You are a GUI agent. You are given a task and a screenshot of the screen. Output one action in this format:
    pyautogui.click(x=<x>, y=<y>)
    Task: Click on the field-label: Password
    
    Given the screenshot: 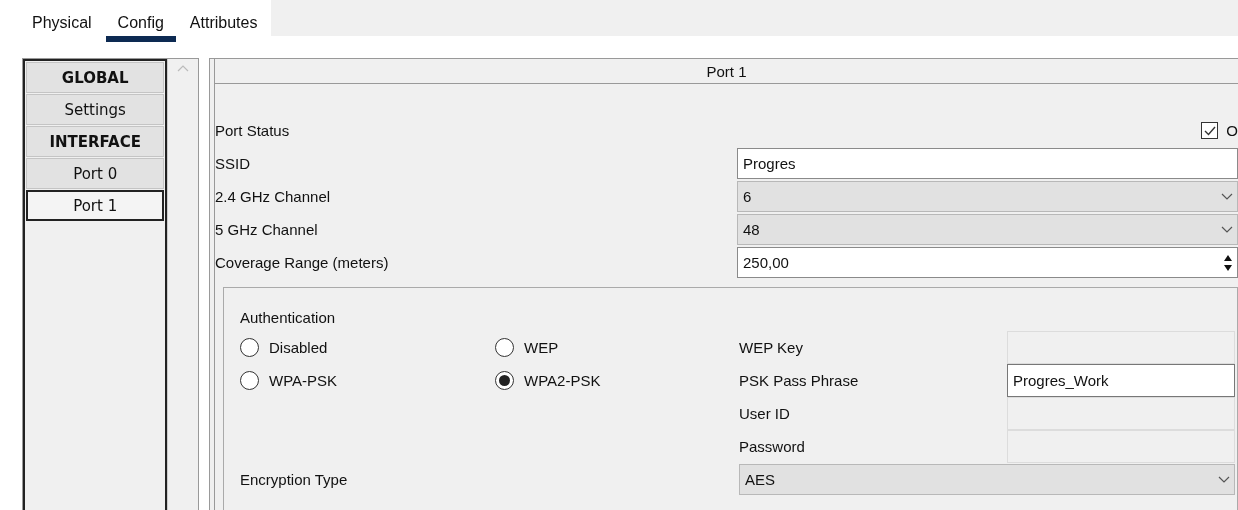 What is the action you would take?
    pyautogui.click(x=772, y=447)
    